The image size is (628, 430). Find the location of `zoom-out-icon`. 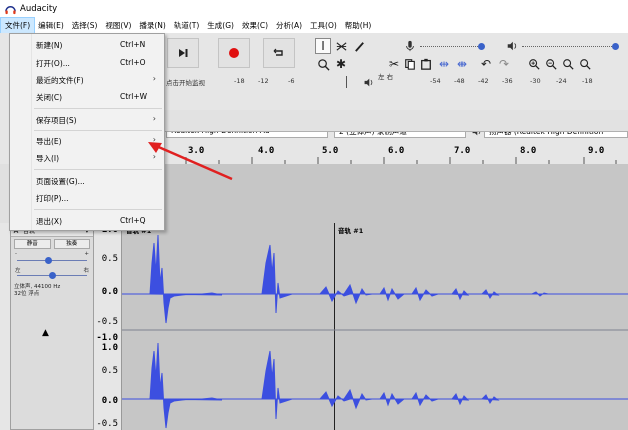

zoom-out-icon is located at coordinates (551, 64).